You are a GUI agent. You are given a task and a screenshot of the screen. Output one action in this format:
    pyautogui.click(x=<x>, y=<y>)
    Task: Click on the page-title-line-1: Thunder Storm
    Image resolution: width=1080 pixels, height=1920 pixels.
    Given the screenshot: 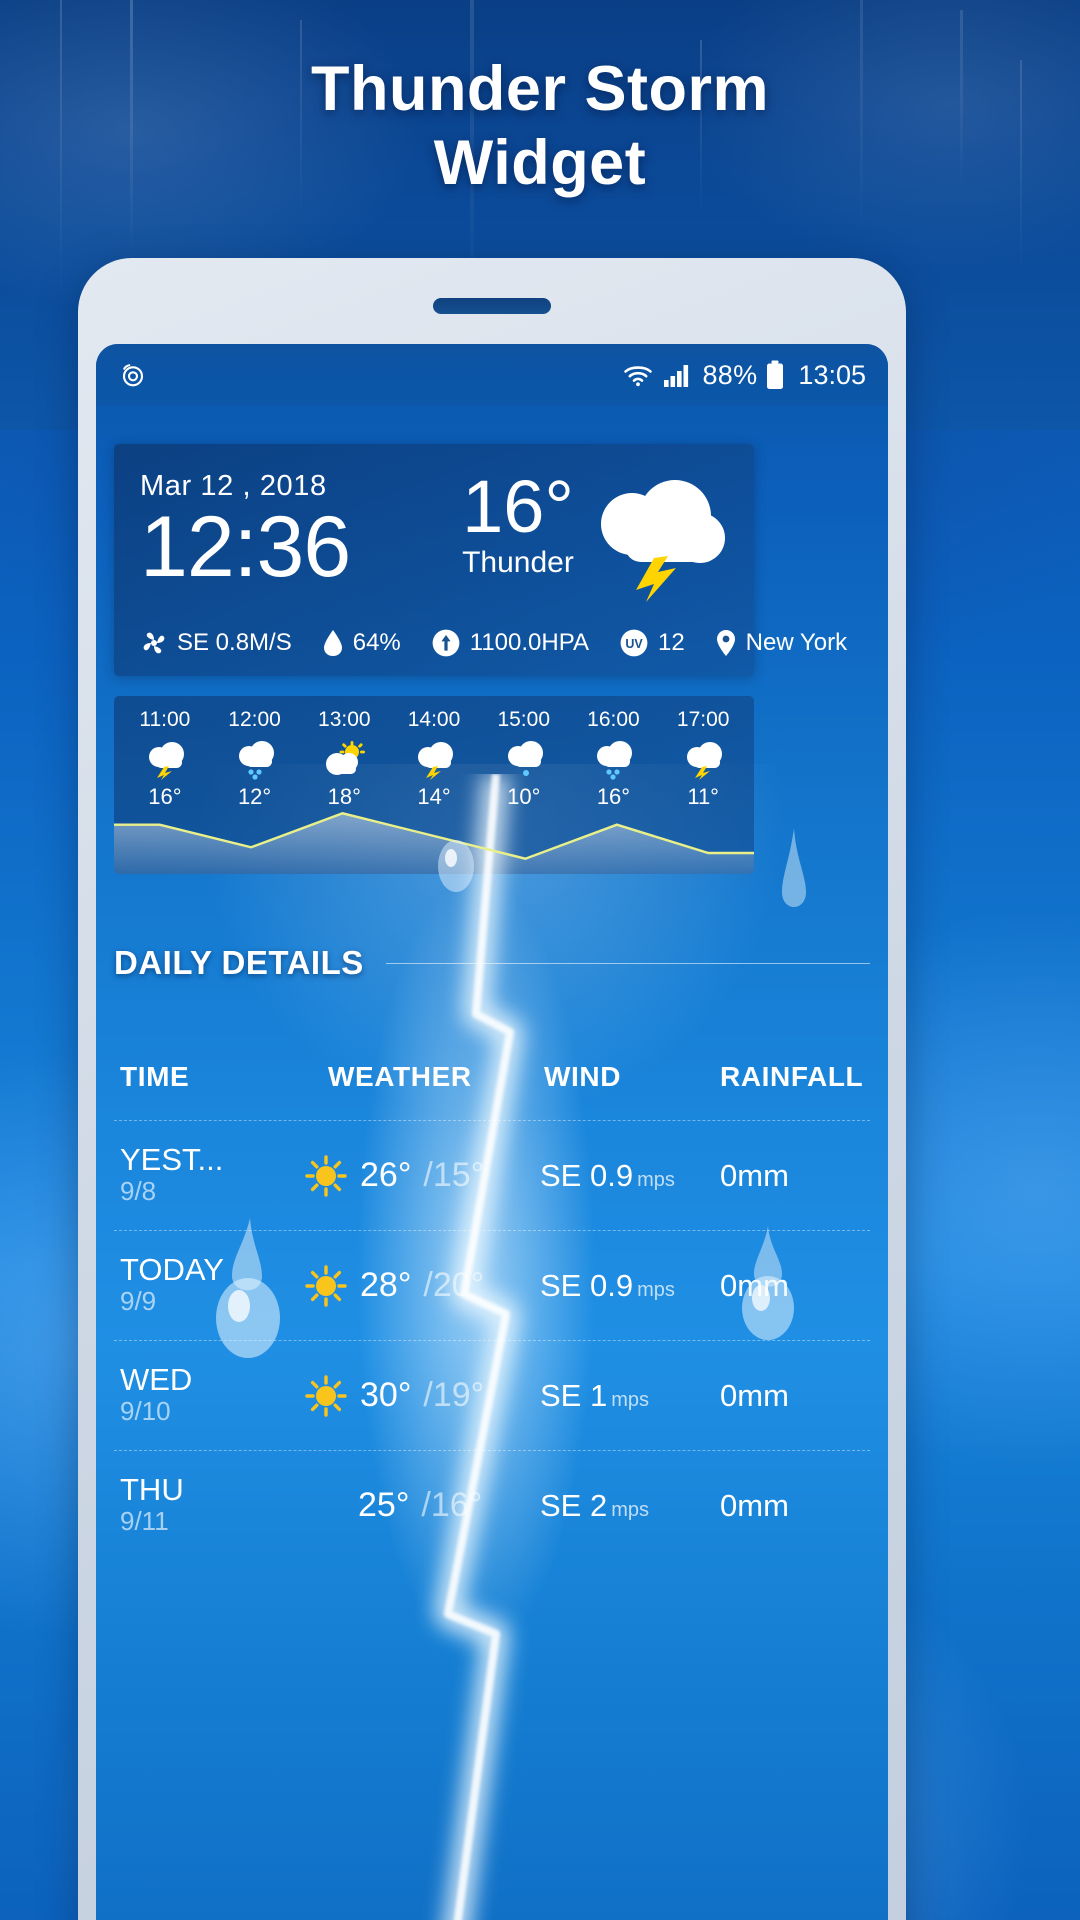 What is the action you would take?
    pyautogui.click(x=540, y=89)
    